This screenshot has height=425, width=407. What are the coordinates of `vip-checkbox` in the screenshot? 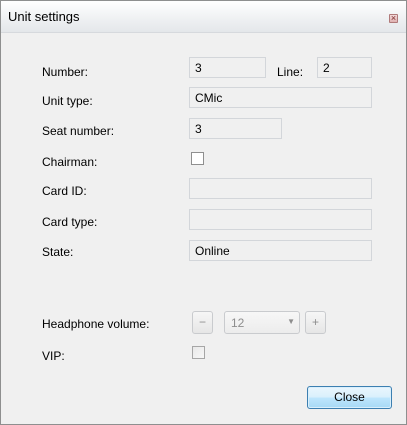 It's located at (198, 352).